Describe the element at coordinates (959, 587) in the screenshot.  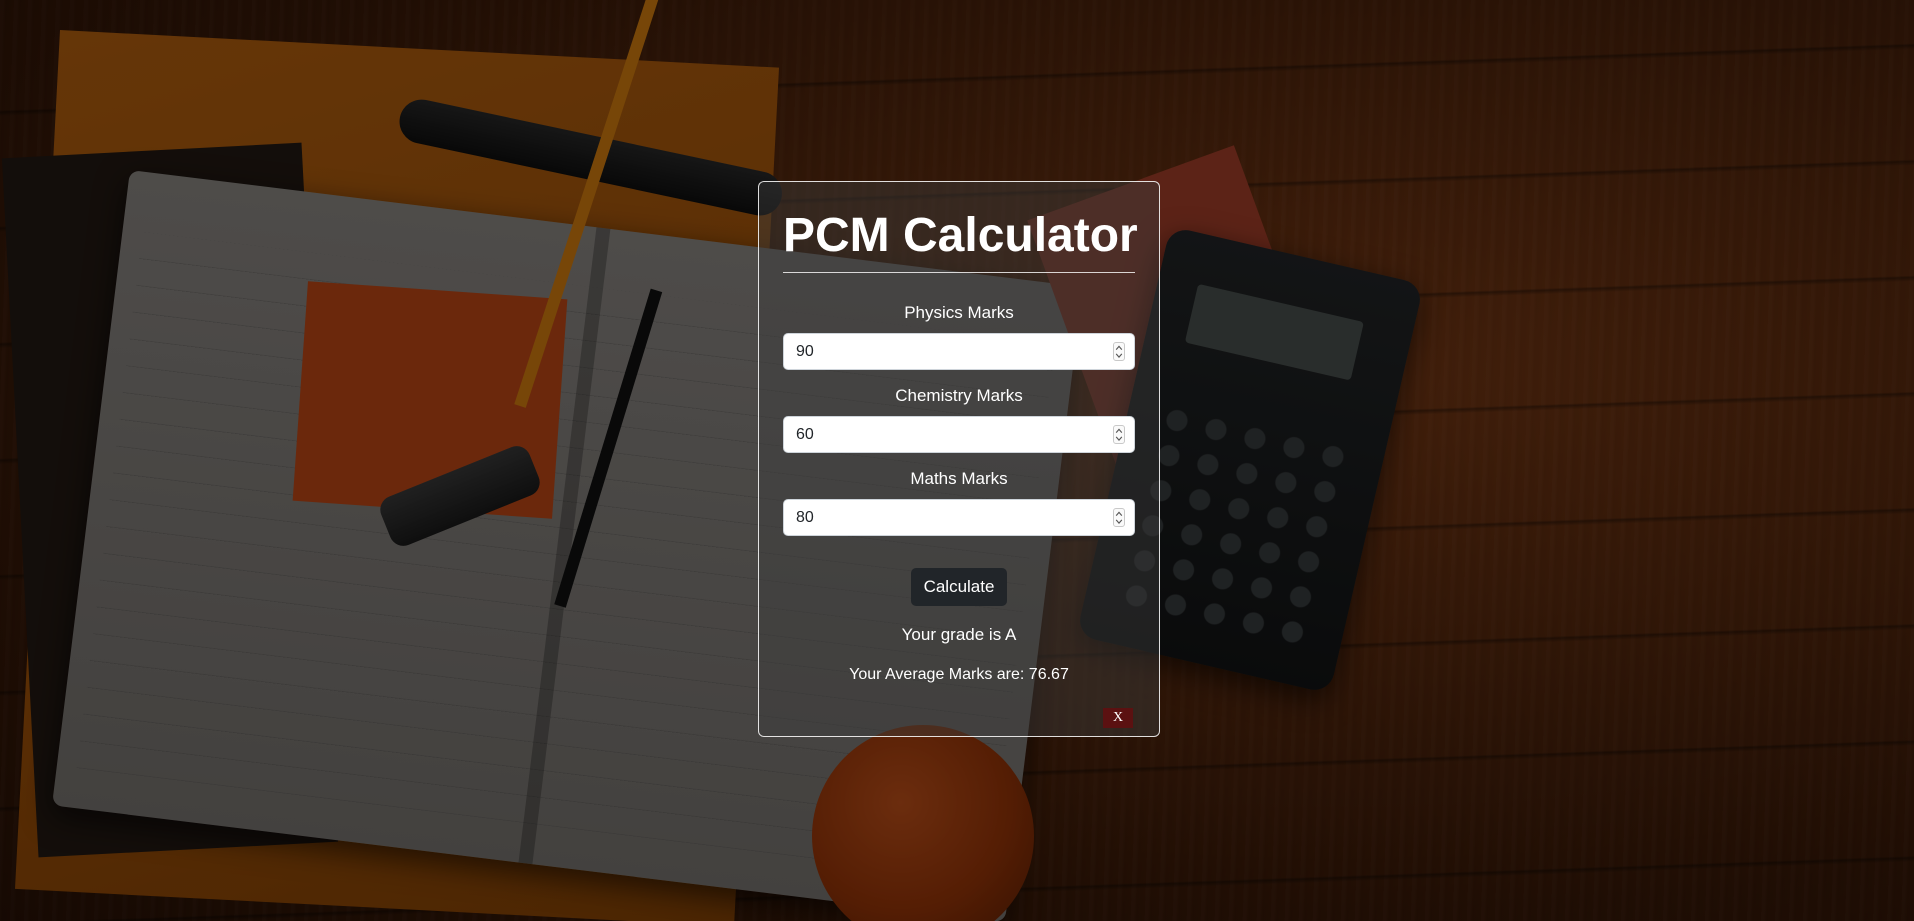
I see `calculate-button: Calculate` at that location.